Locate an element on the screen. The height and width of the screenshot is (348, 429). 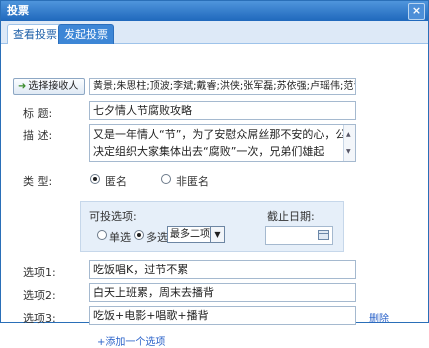
arrow-right-icon: ➜ is located at coordinates (22, 86).